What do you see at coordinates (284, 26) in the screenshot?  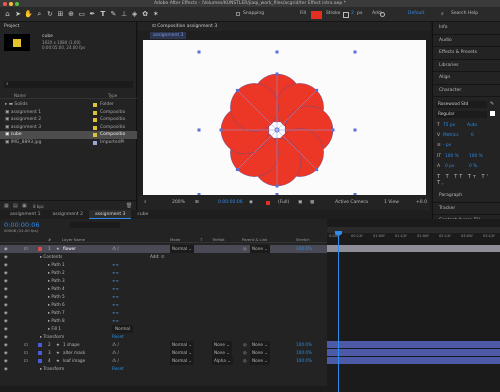 I see `composition-tab: ⊡ Composition assignment 3` at bounding box center [284, 26].